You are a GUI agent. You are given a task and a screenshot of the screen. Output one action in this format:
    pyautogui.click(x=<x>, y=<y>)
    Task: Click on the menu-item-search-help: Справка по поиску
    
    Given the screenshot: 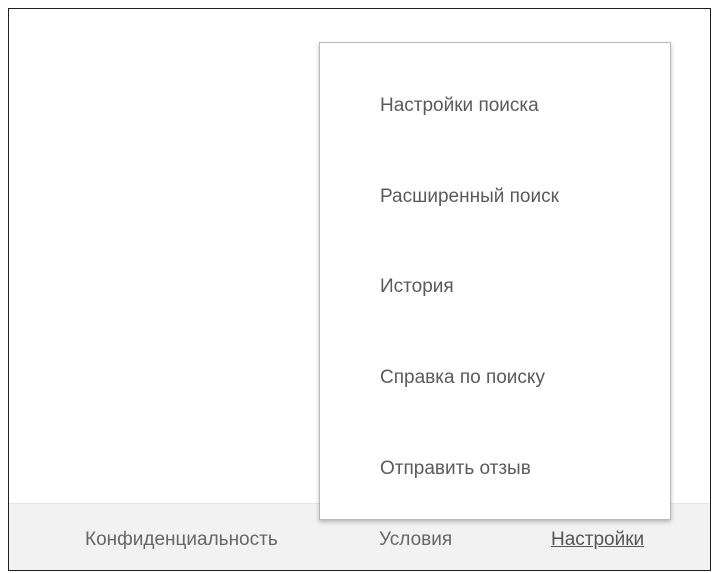 What is the action you would take?
    pyautogui.click(x=495, y=378)
    